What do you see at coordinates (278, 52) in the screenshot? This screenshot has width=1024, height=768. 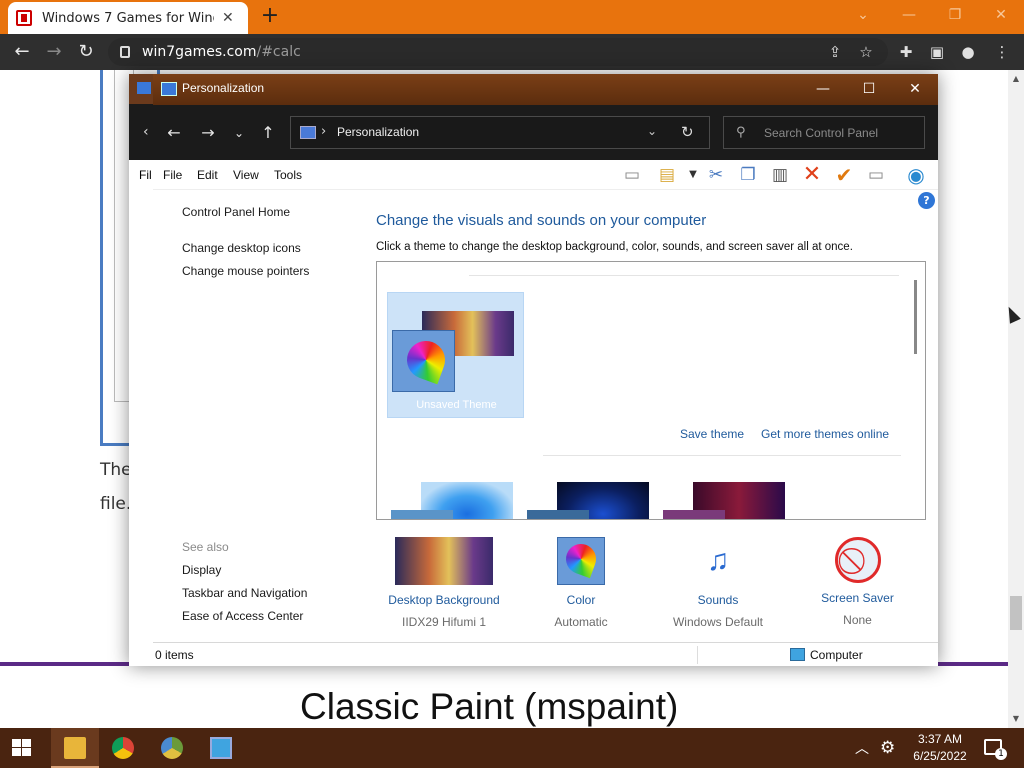 I see `url-path: /#calc` at bounding box center [278, 52].